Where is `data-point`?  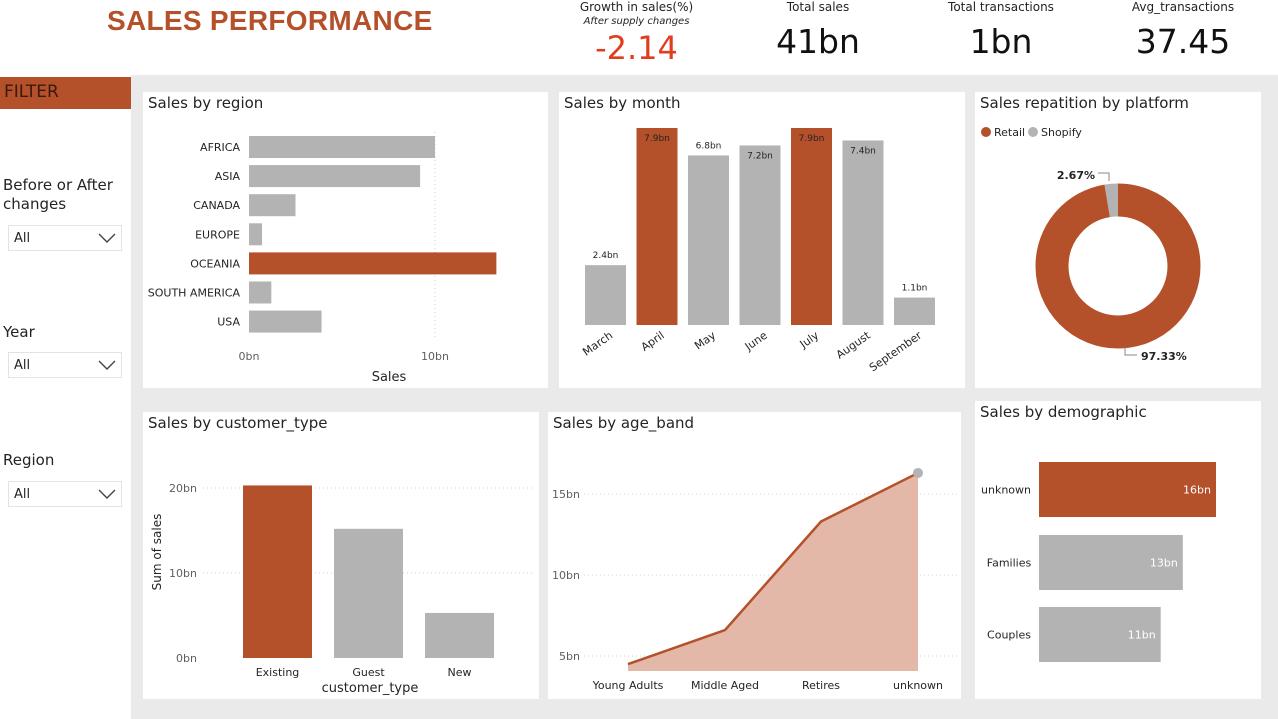 data-point is located at coordinates (918, 472).